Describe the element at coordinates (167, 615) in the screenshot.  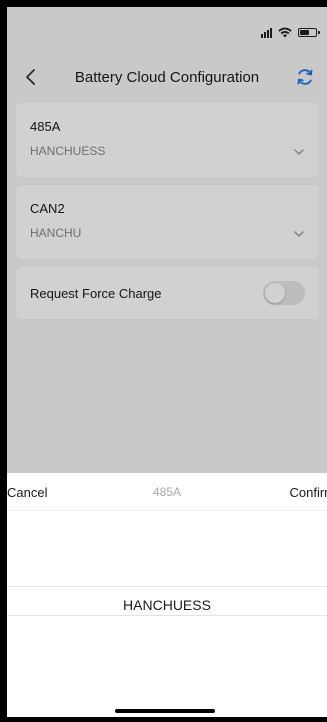
I see `picker-selection-bottom` at that location.